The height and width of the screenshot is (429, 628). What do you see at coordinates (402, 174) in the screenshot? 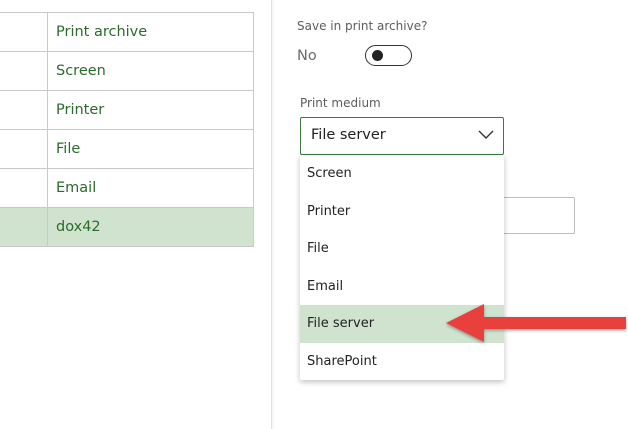
I see `dropdown-option-screen: Screen` at bounding box center [402, 174].